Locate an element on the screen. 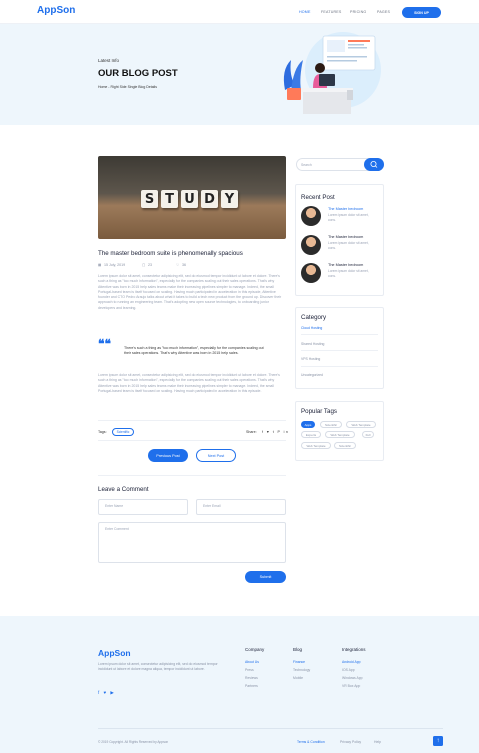  footer-link: Mobile is located at coordinates (298, 678).